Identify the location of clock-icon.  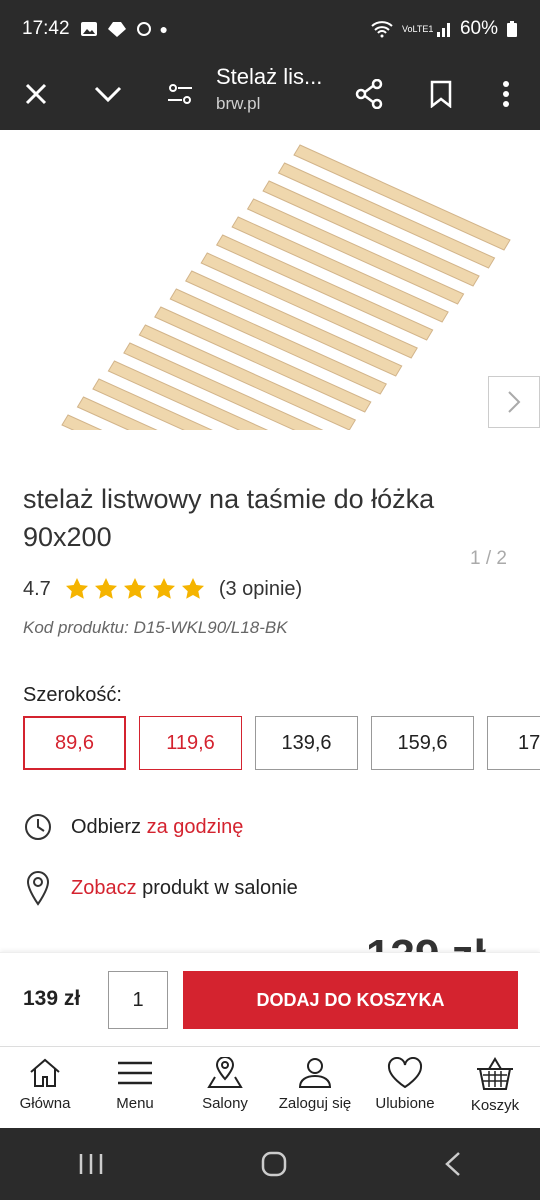
(38, 827).